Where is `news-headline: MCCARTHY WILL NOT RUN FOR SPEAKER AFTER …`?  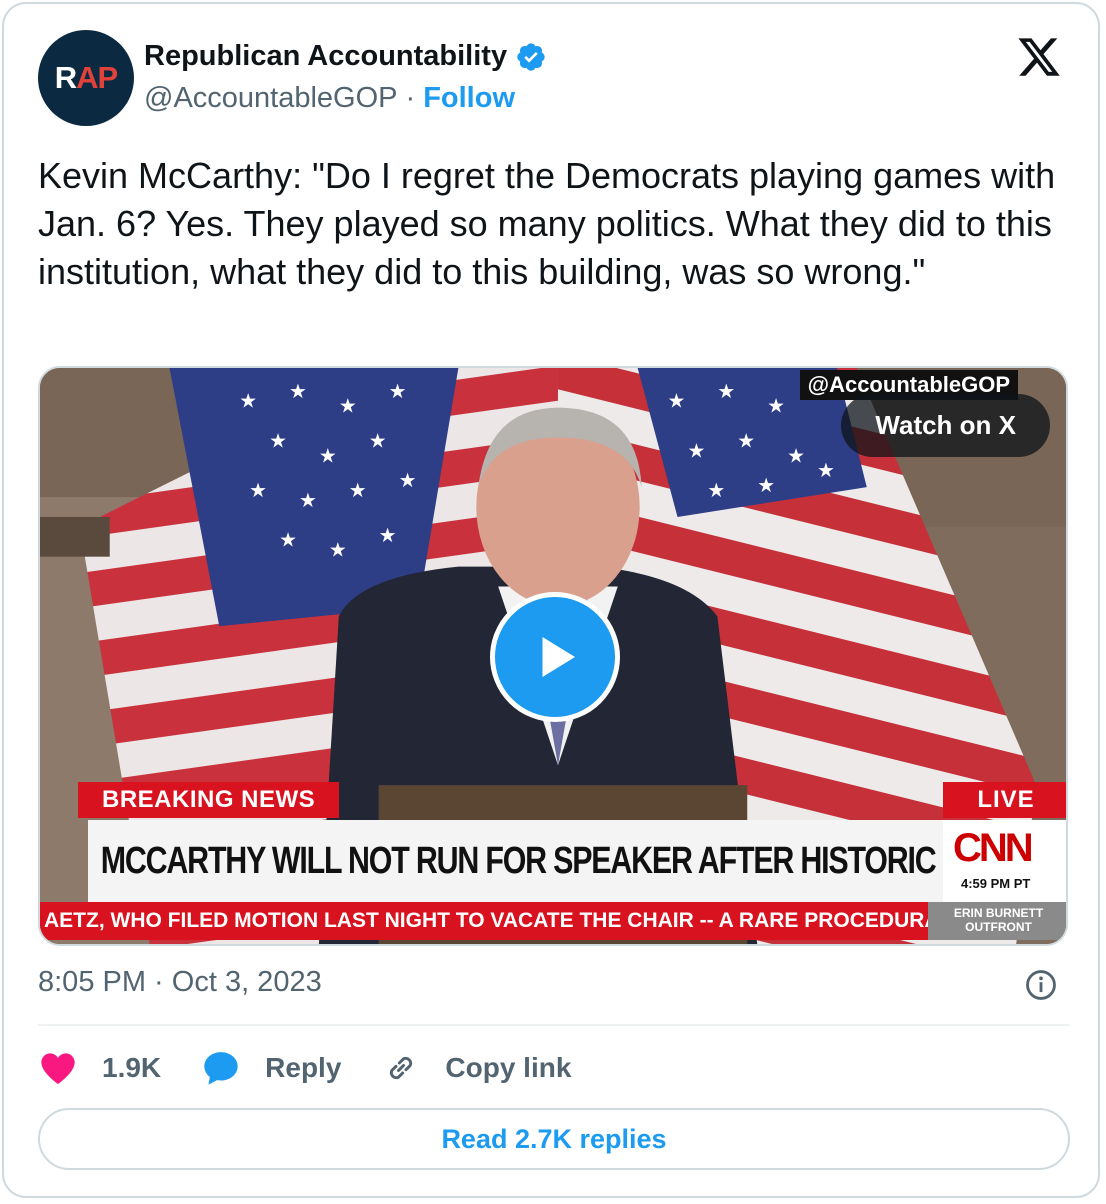
news-headline: MCCARTHY WILL NOT RUN FOR SPEAKER AFTER … is located at coordinates (582, 860).